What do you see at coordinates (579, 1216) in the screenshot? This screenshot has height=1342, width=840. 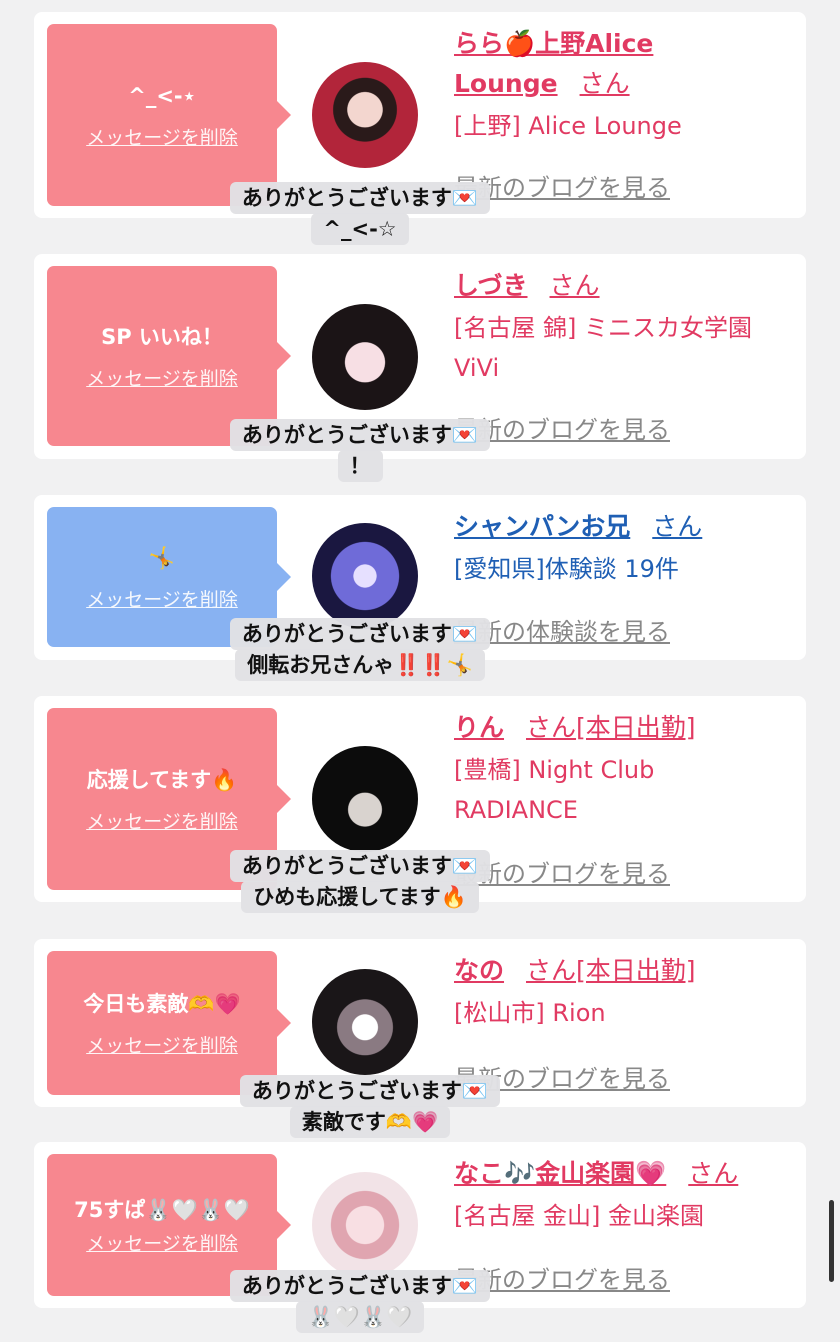 I see `shop-info: [名古屋 金山] 金山楽園` at bounding box center [579, 1216].